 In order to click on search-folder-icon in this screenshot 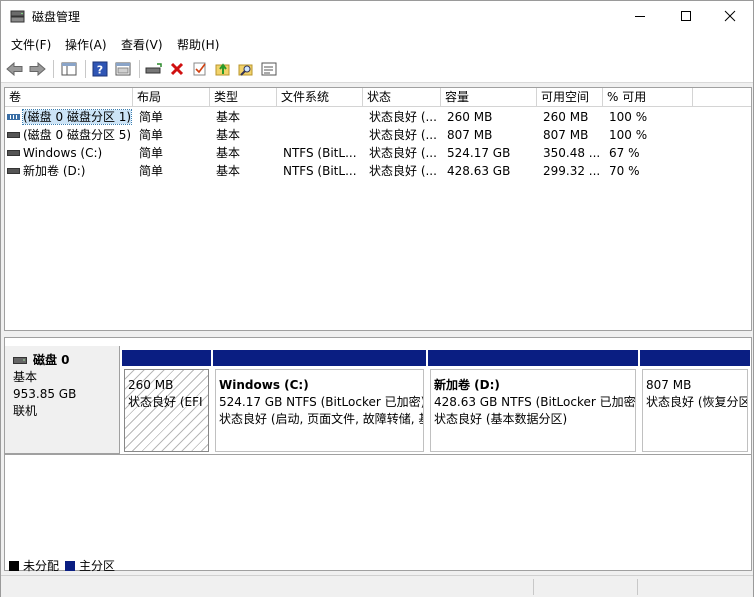, I will do `click(245, 70)`.